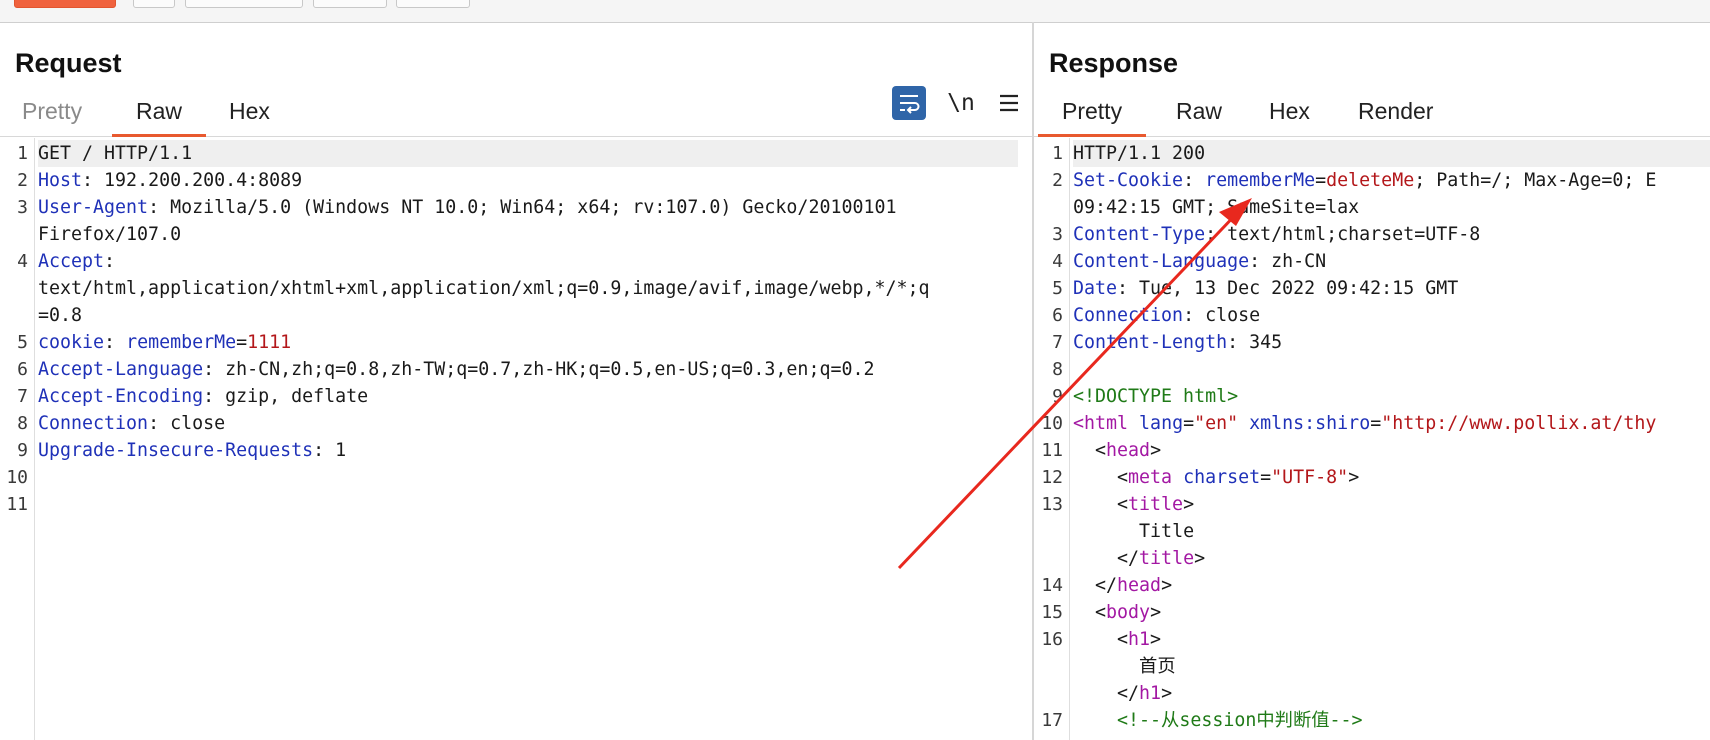 This screenshot has height=740, width=1710. Describe the element at coordinates (1117, 639) in the screenshot. I see `code-line: <h1>` at that location.